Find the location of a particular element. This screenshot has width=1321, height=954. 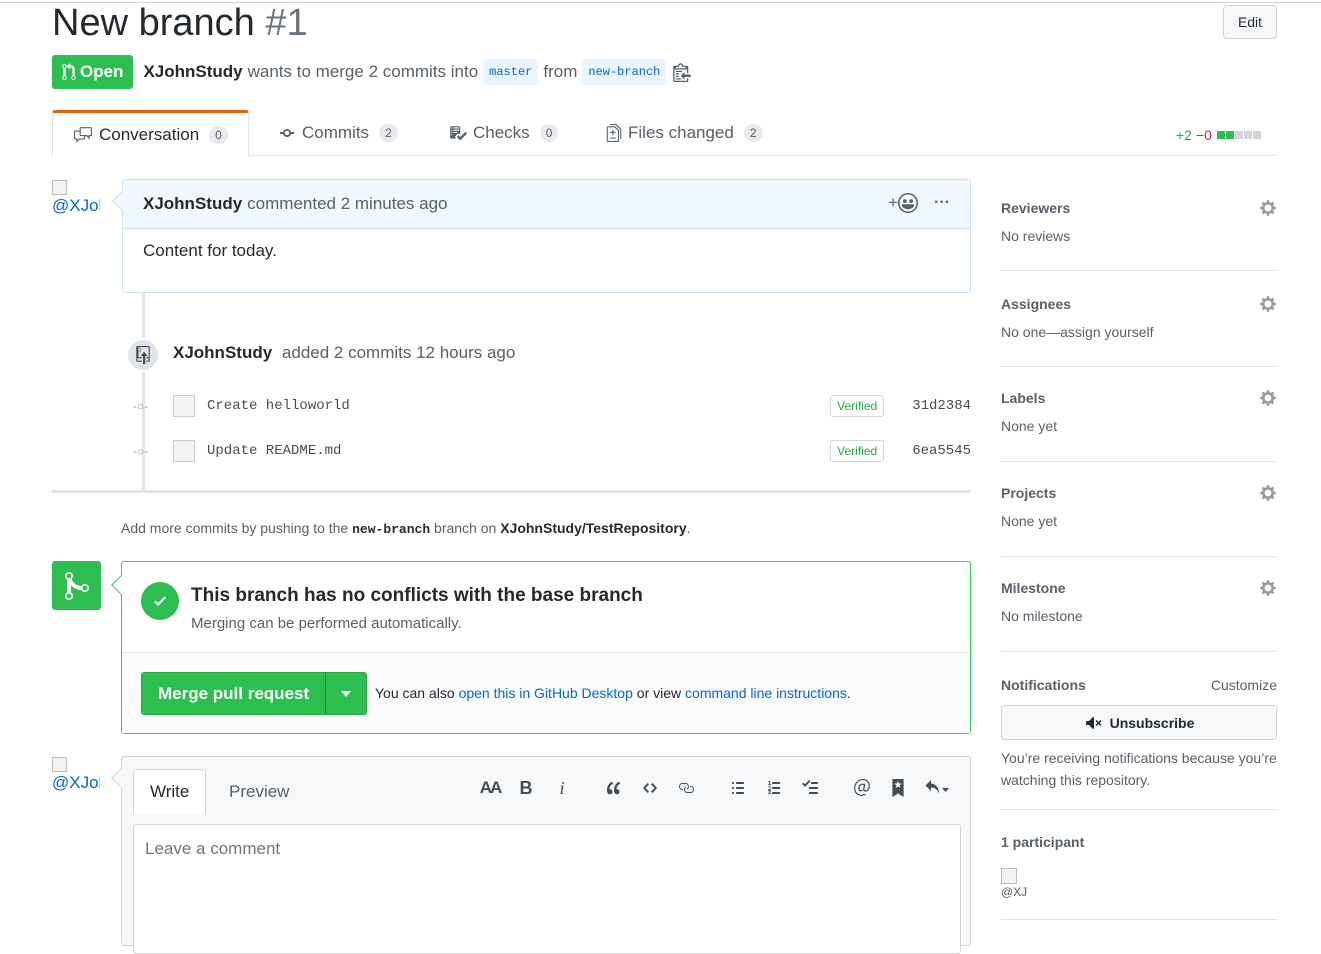

comment-timestamp: commented 2 minutes ago is located at coordinates (347, 204).